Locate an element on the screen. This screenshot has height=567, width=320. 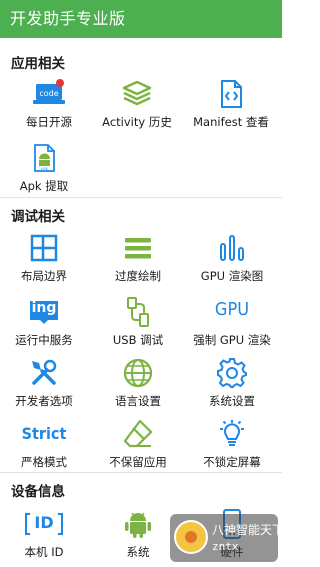
tile-label: Apk 提取 is located at coordinates (44, 186).